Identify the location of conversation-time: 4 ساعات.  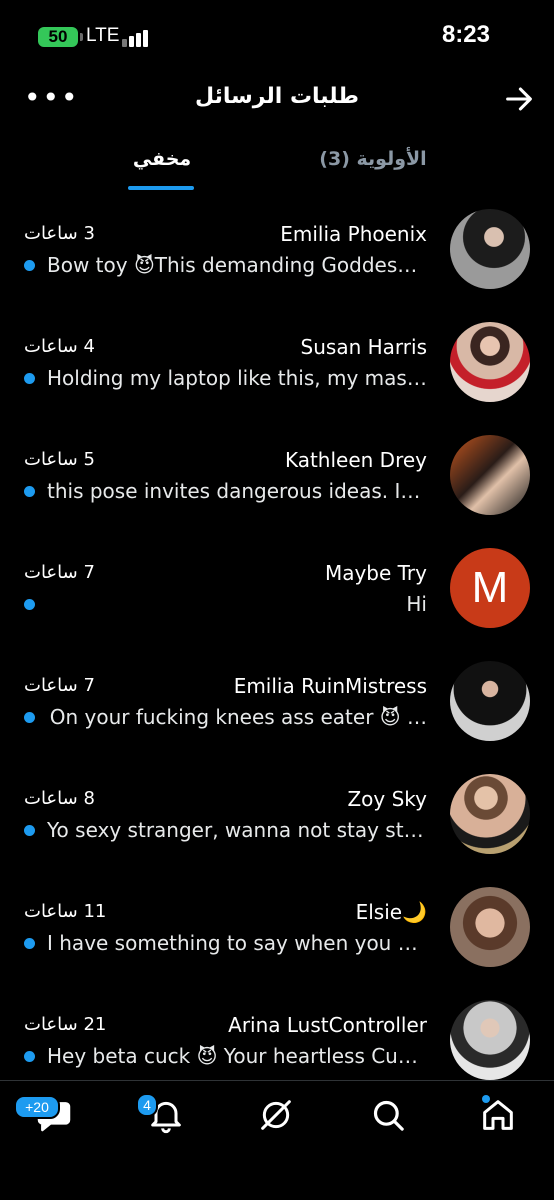
(59, 346).